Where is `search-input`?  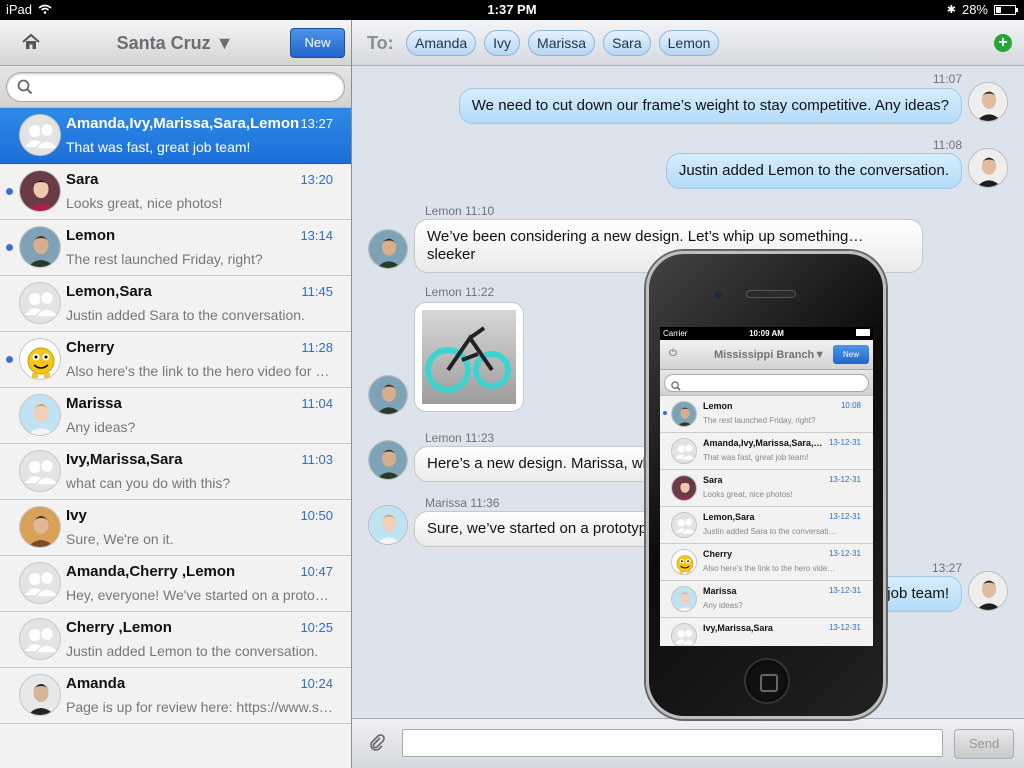
search-input is located at coordinates (175, 87).